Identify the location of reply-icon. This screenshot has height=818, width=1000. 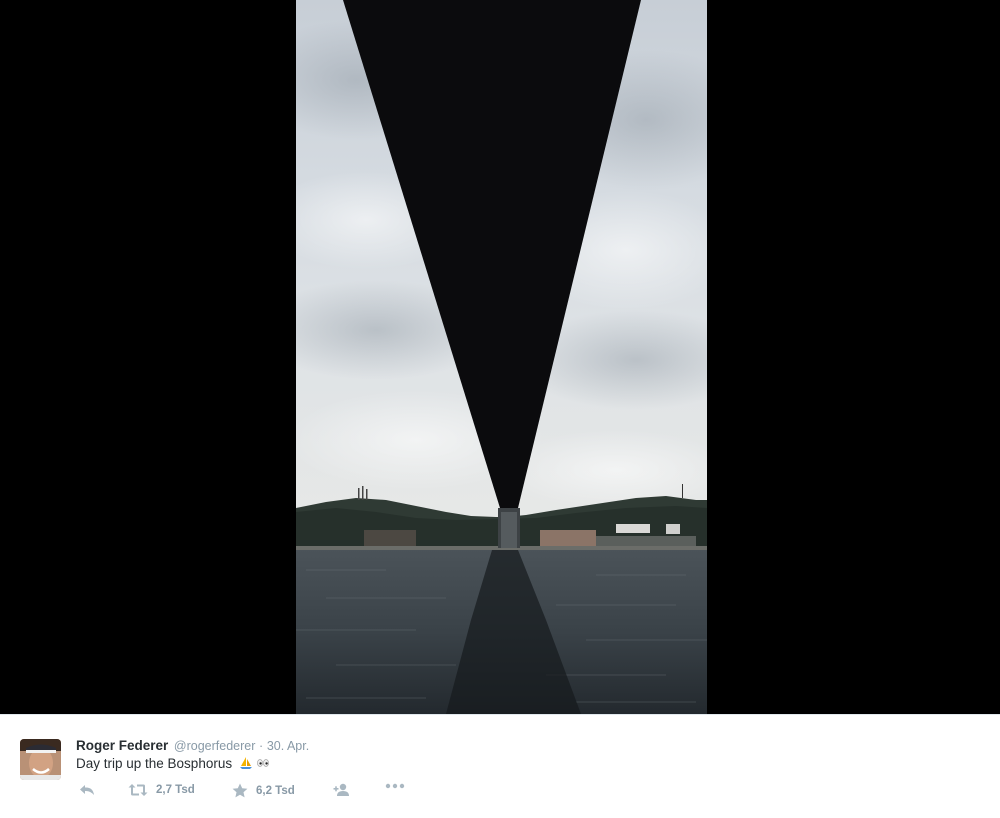
(87, 790).